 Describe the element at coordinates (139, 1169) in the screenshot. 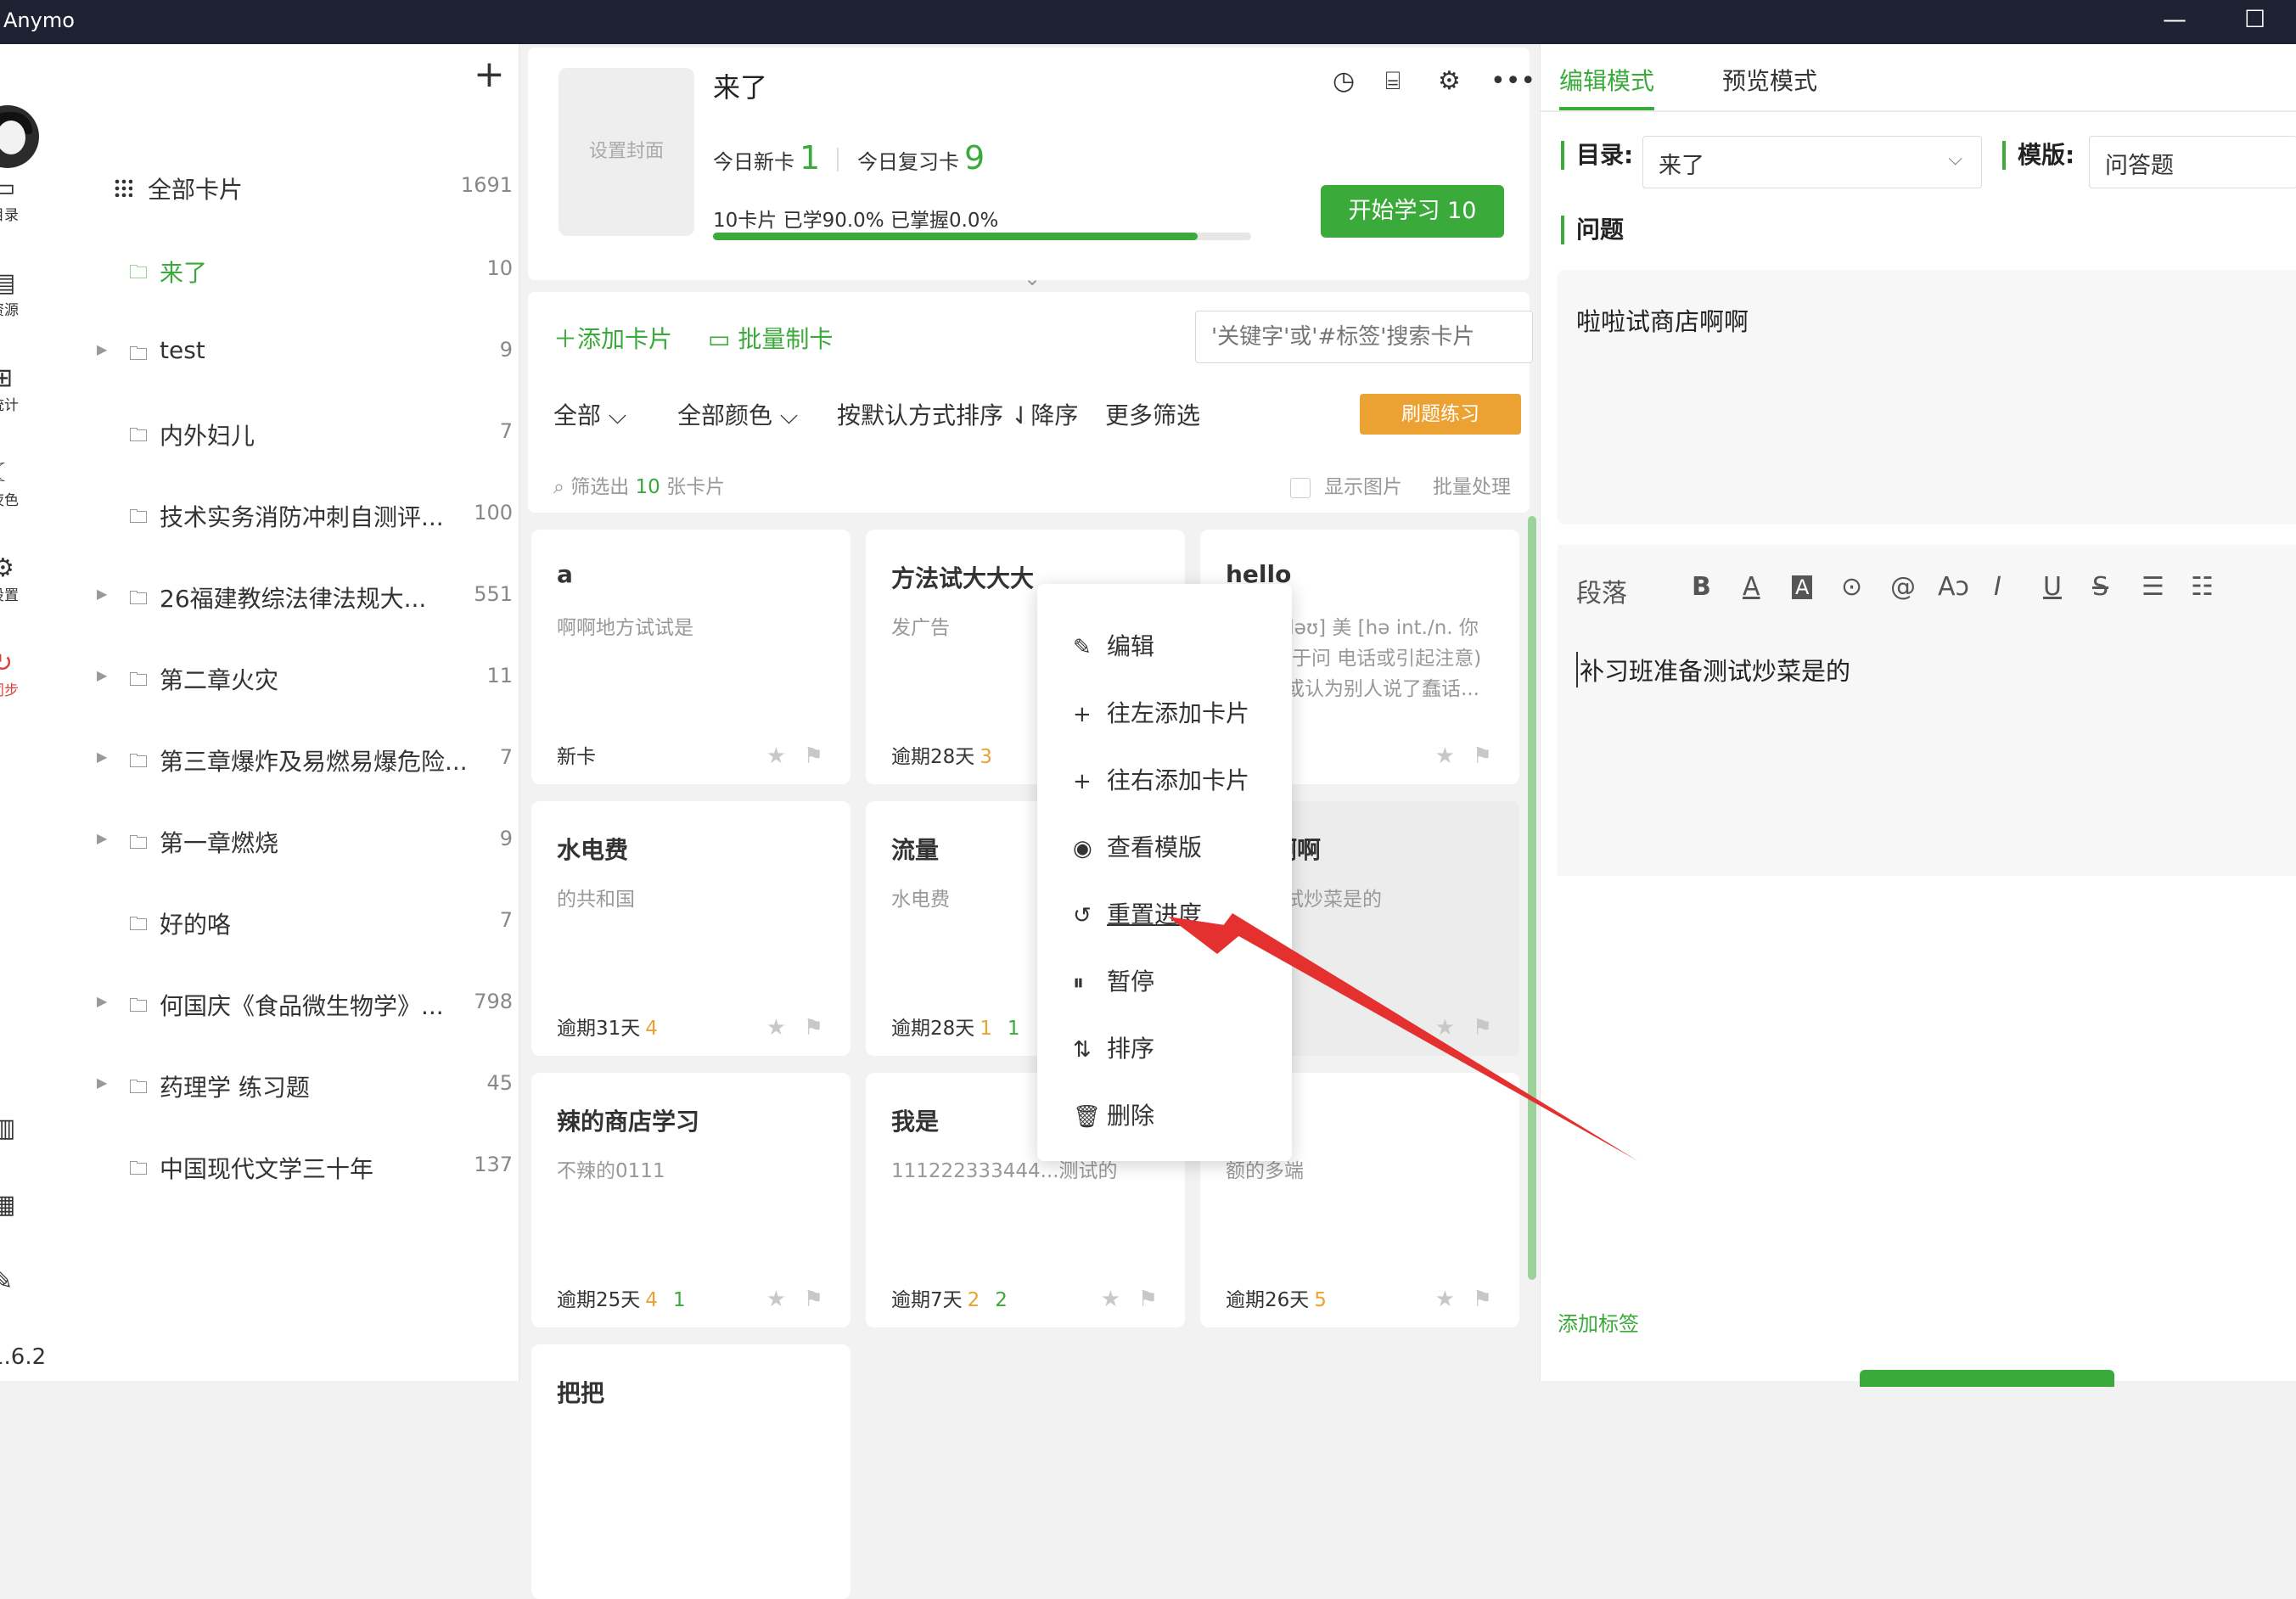

I see `folder-icon: 🗀` at that location.